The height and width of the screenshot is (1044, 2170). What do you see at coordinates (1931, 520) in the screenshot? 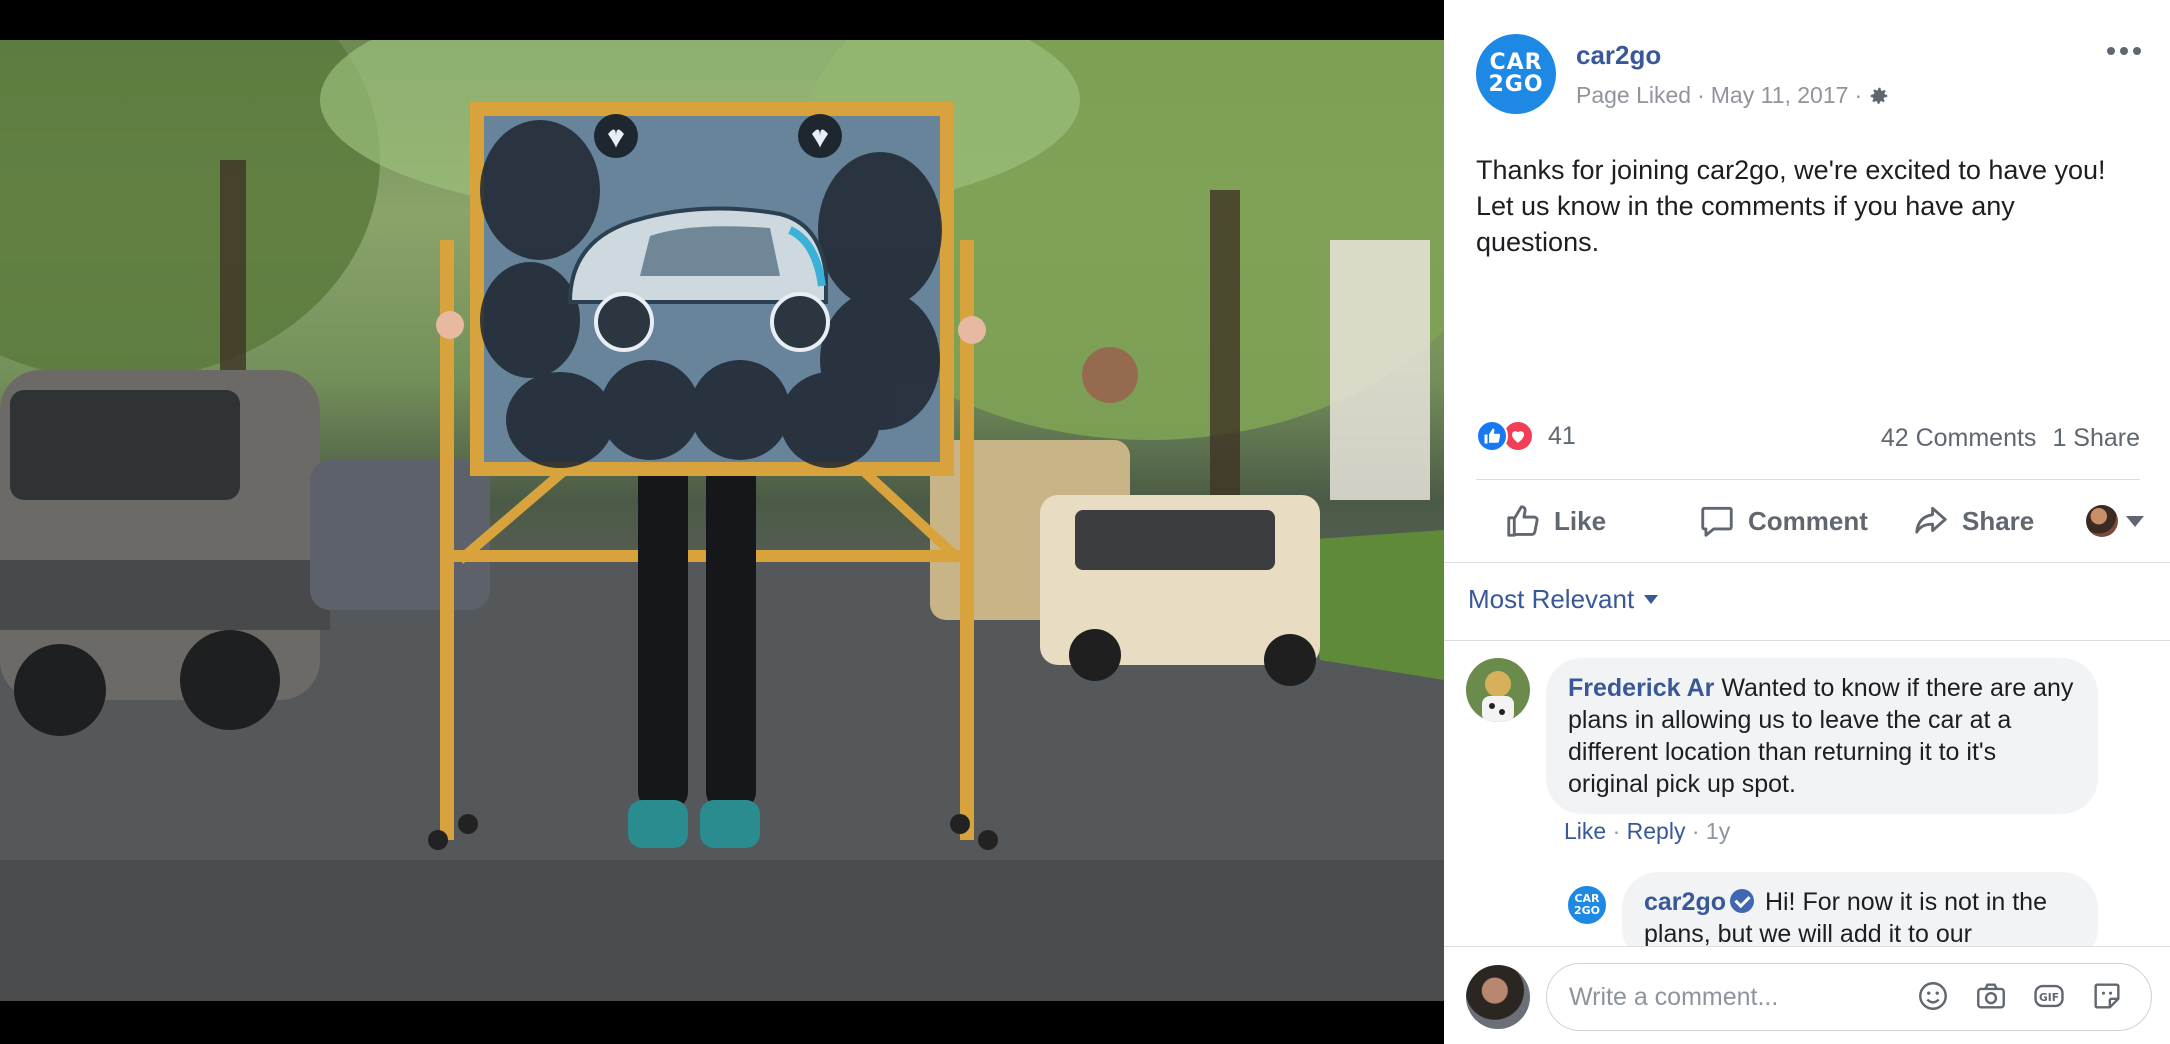
I see `share-arrow-icon` at bounding box center [1931, 520].